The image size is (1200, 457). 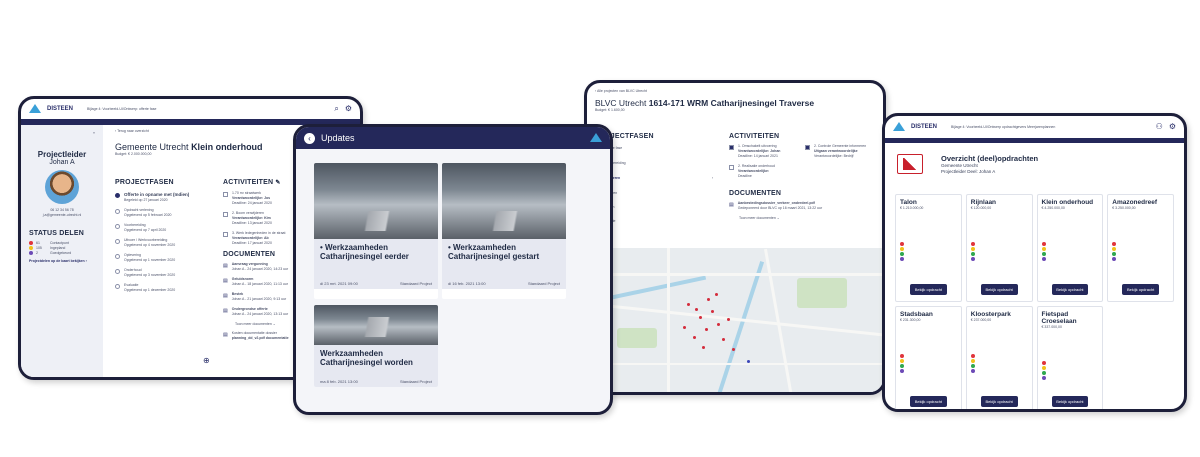 What do you see at coordinates (62, 154) in the screenshot?
I see `role-label: Projectleider` at bounding box center [62, 154].